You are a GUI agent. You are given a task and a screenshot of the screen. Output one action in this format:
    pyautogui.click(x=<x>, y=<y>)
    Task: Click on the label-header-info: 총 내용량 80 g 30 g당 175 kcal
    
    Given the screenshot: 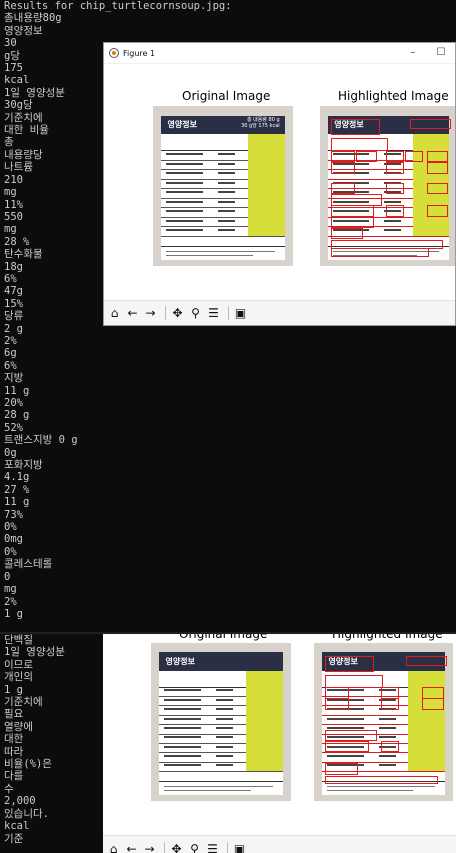 What is the action you would take?
    pyautogui.click(x=260, y=123)
    